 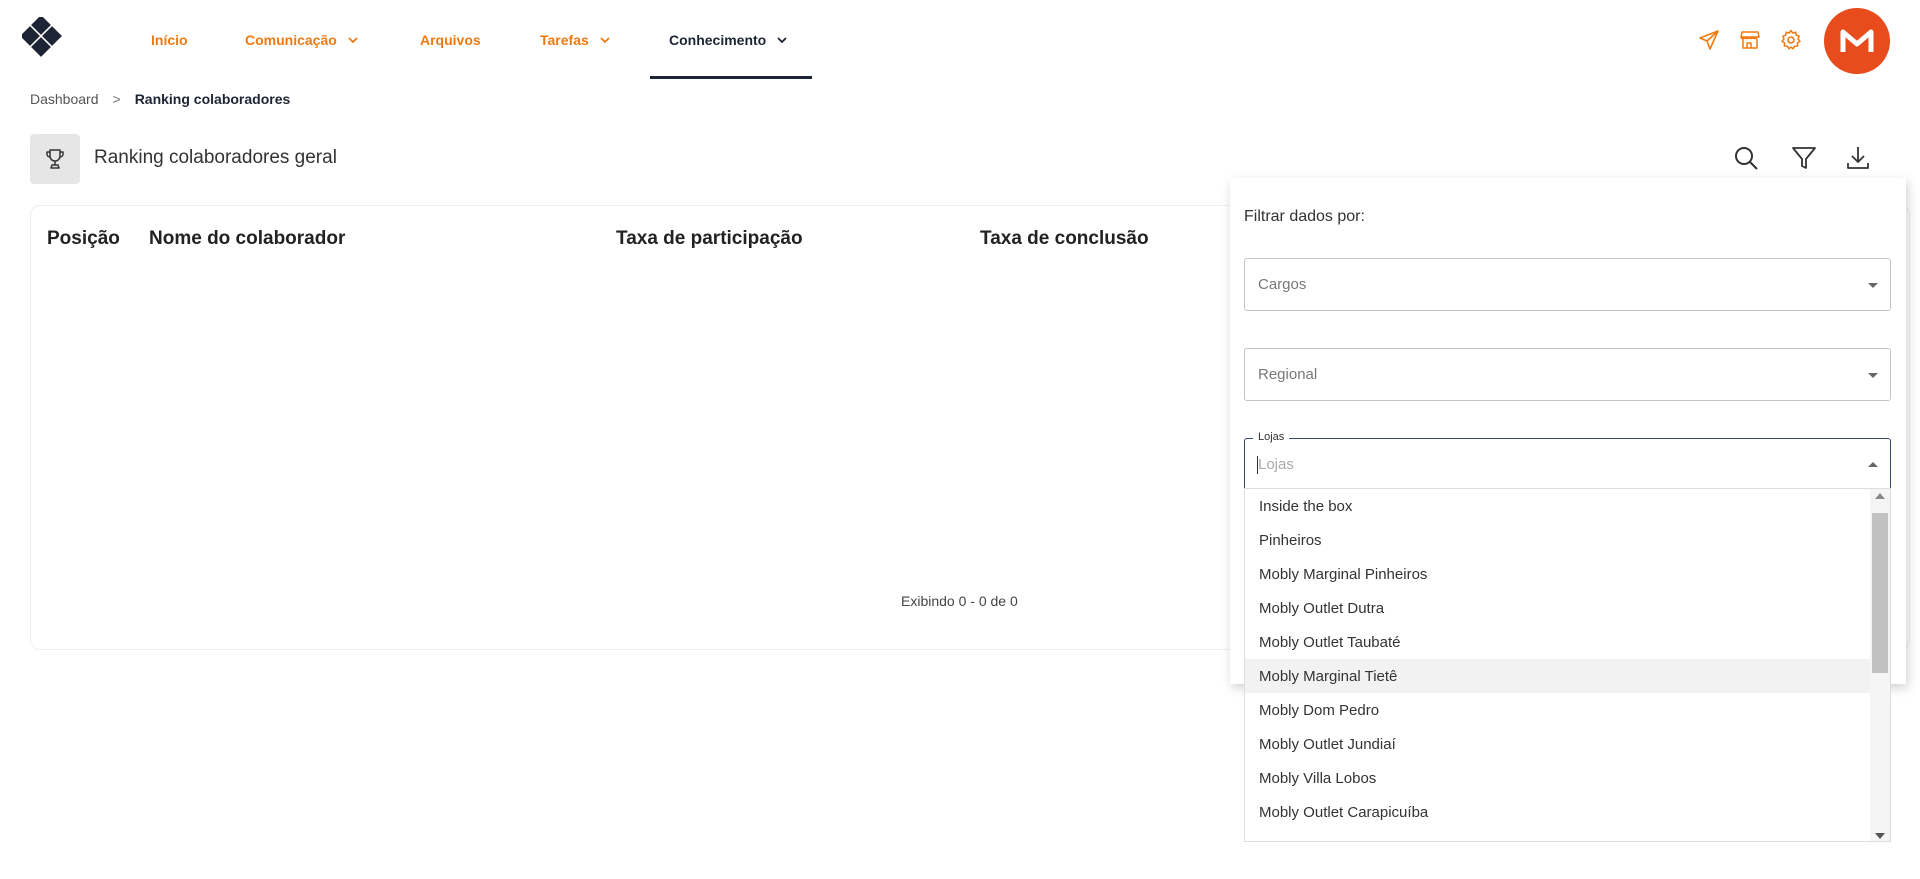 What do you see at coordinates (1558, 676) in the screenshot?
I see `option-item-hovered: Mobly Marginal Tietê` at bounding box center [1558, 676].